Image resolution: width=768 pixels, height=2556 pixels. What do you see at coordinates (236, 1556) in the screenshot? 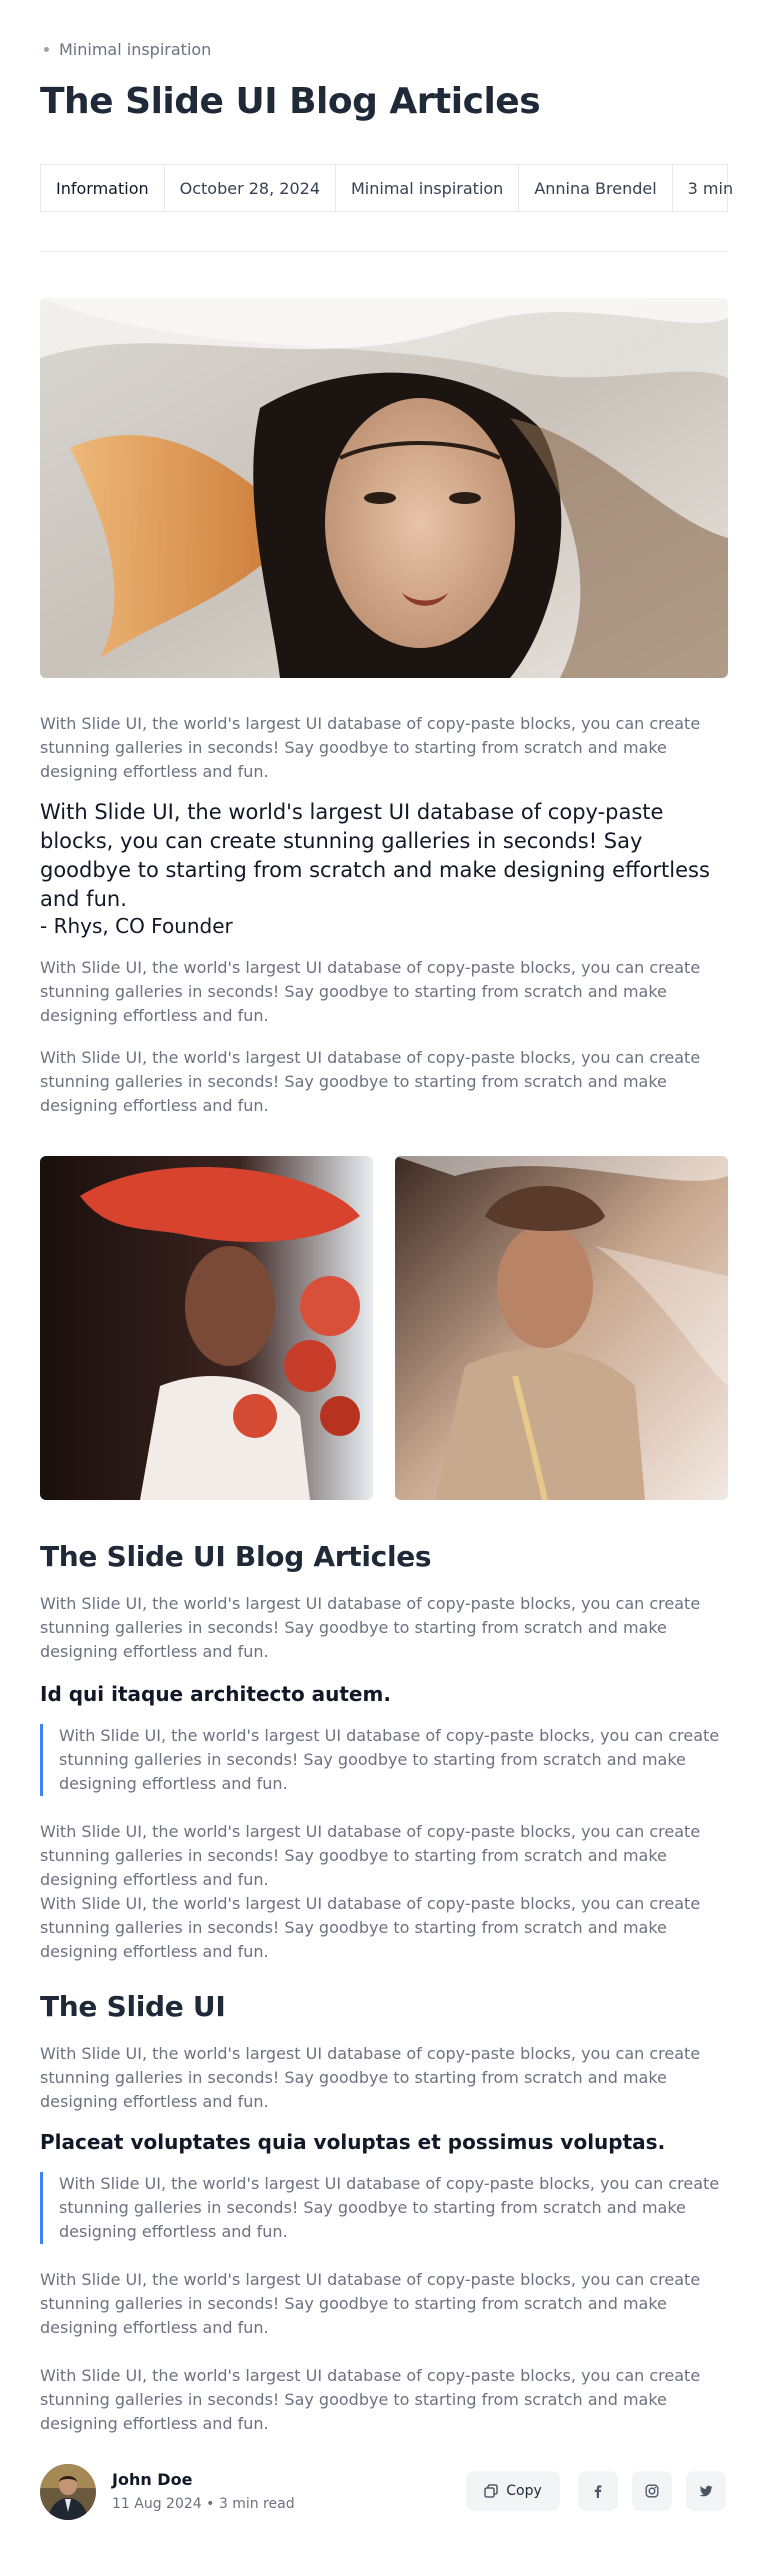
I see `section-heading: The Slide UI Blog Articles` at bounding box center [236, 1556].